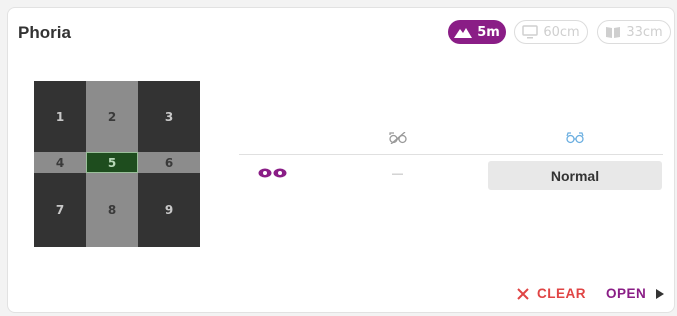 The image size is (677, 316). Describe the element at coordinates (530, 32) in the screenshot. I see `monitor-icon` at that location.